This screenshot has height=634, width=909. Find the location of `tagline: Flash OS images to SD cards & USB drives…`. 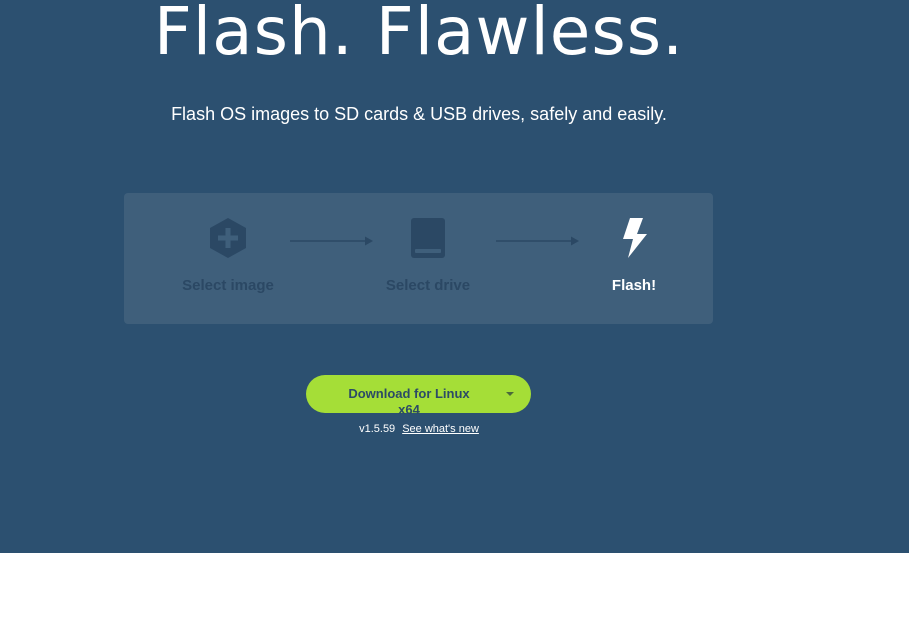

tagline: Flash OS images to SD cards & USB drives… is located at coordinates (419, 114).